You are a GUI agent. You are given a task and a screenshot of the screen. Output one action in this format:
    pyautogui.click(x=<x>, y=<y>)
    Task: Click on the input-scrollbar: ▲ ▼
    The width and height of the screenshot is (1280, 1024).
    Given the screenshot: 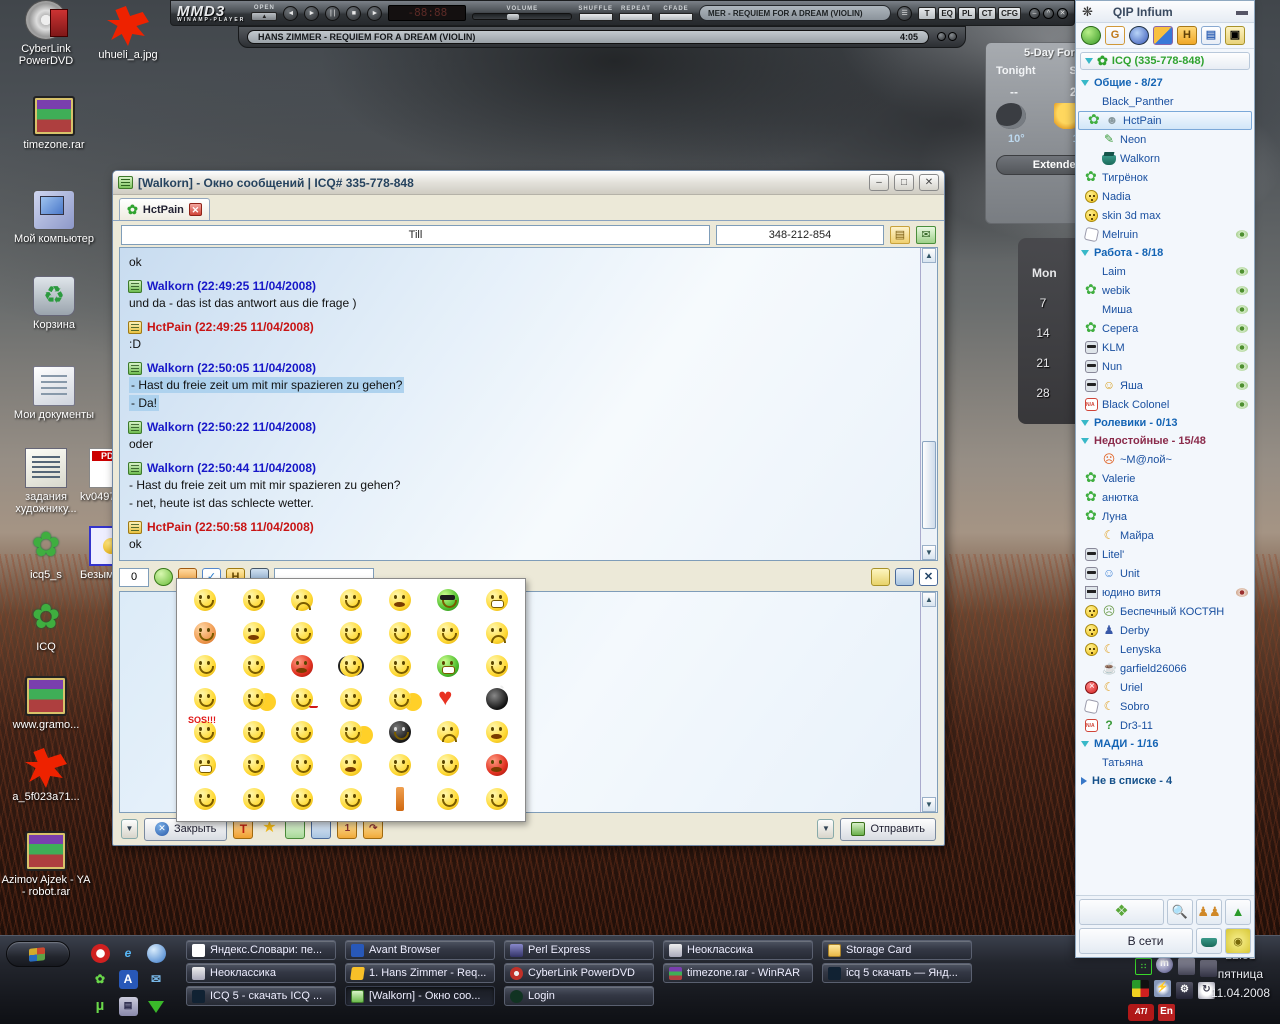 What is the action you would take?
    pyautogui.click(x=928, y=702)
    